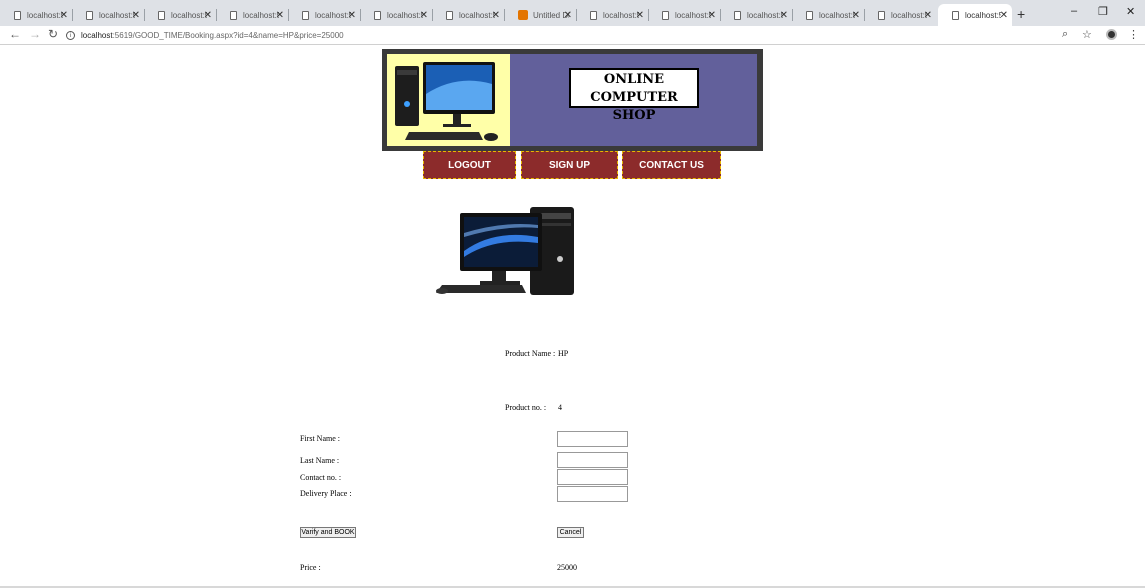 This screenshot has width=1145, height=588. What do you see at coordinates (540, 15) in the screenshot?
I see `browser-tab: Untitled Diagram ✕` at bounding box center [540, 15].